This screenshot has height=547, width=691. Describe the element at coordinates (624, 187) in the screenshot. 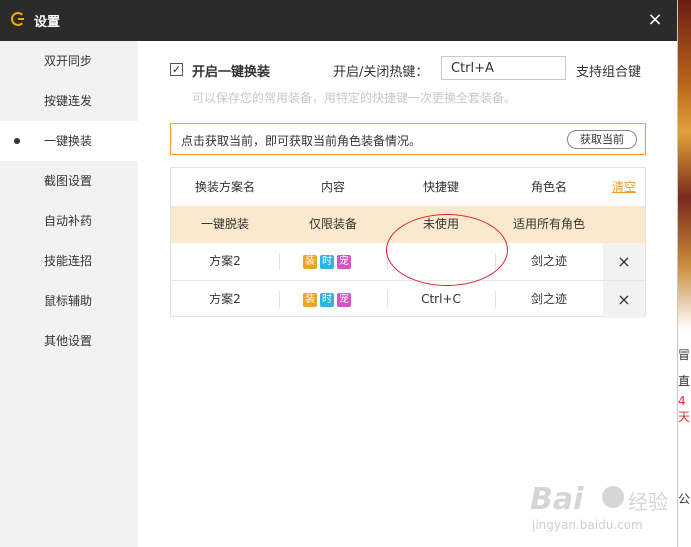

I see `clear-button: 清空` at that location.